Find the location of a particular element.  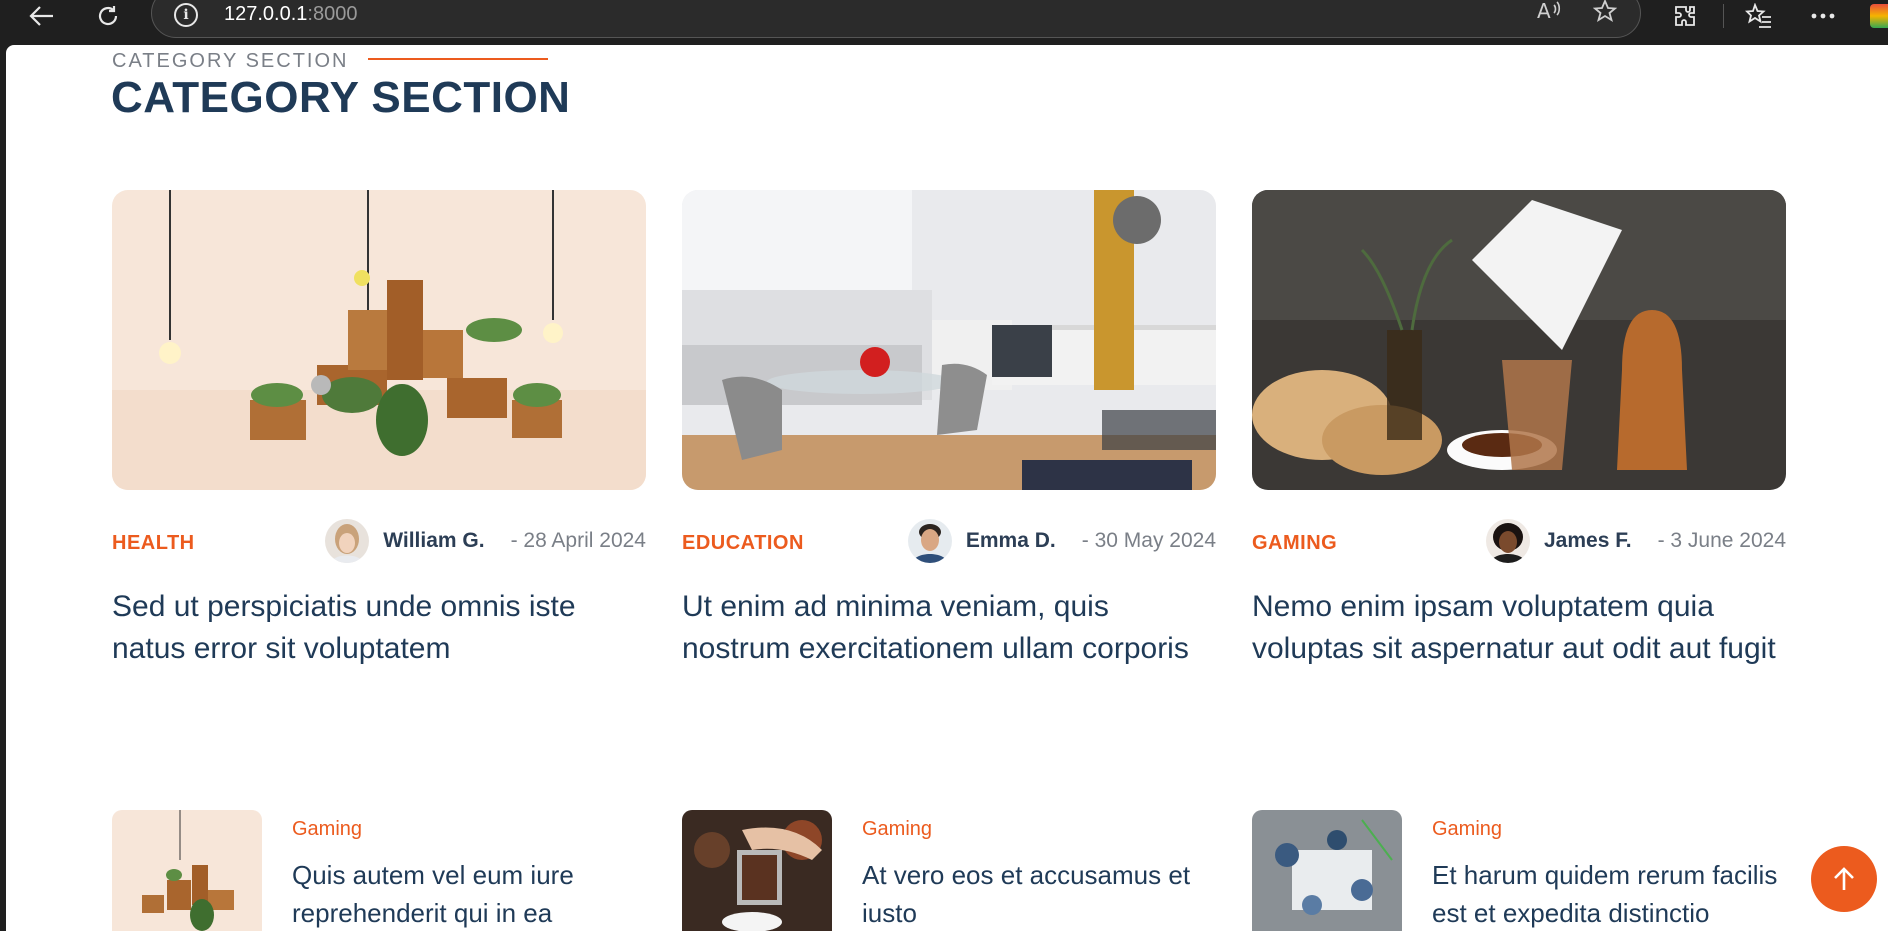

refresh-icon is located at coordinates (108, 16).